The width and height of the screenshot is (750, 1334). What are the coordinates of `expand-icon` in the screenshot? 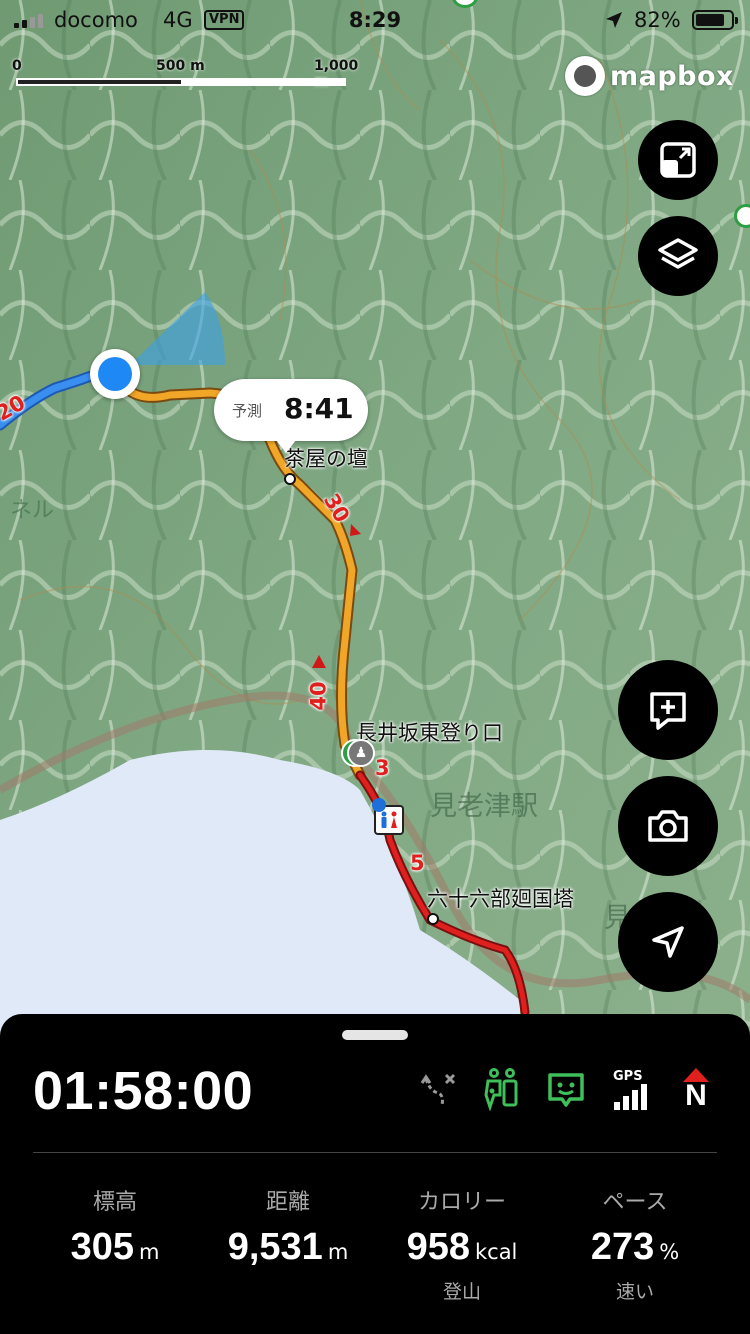 It's located at (678, 160).